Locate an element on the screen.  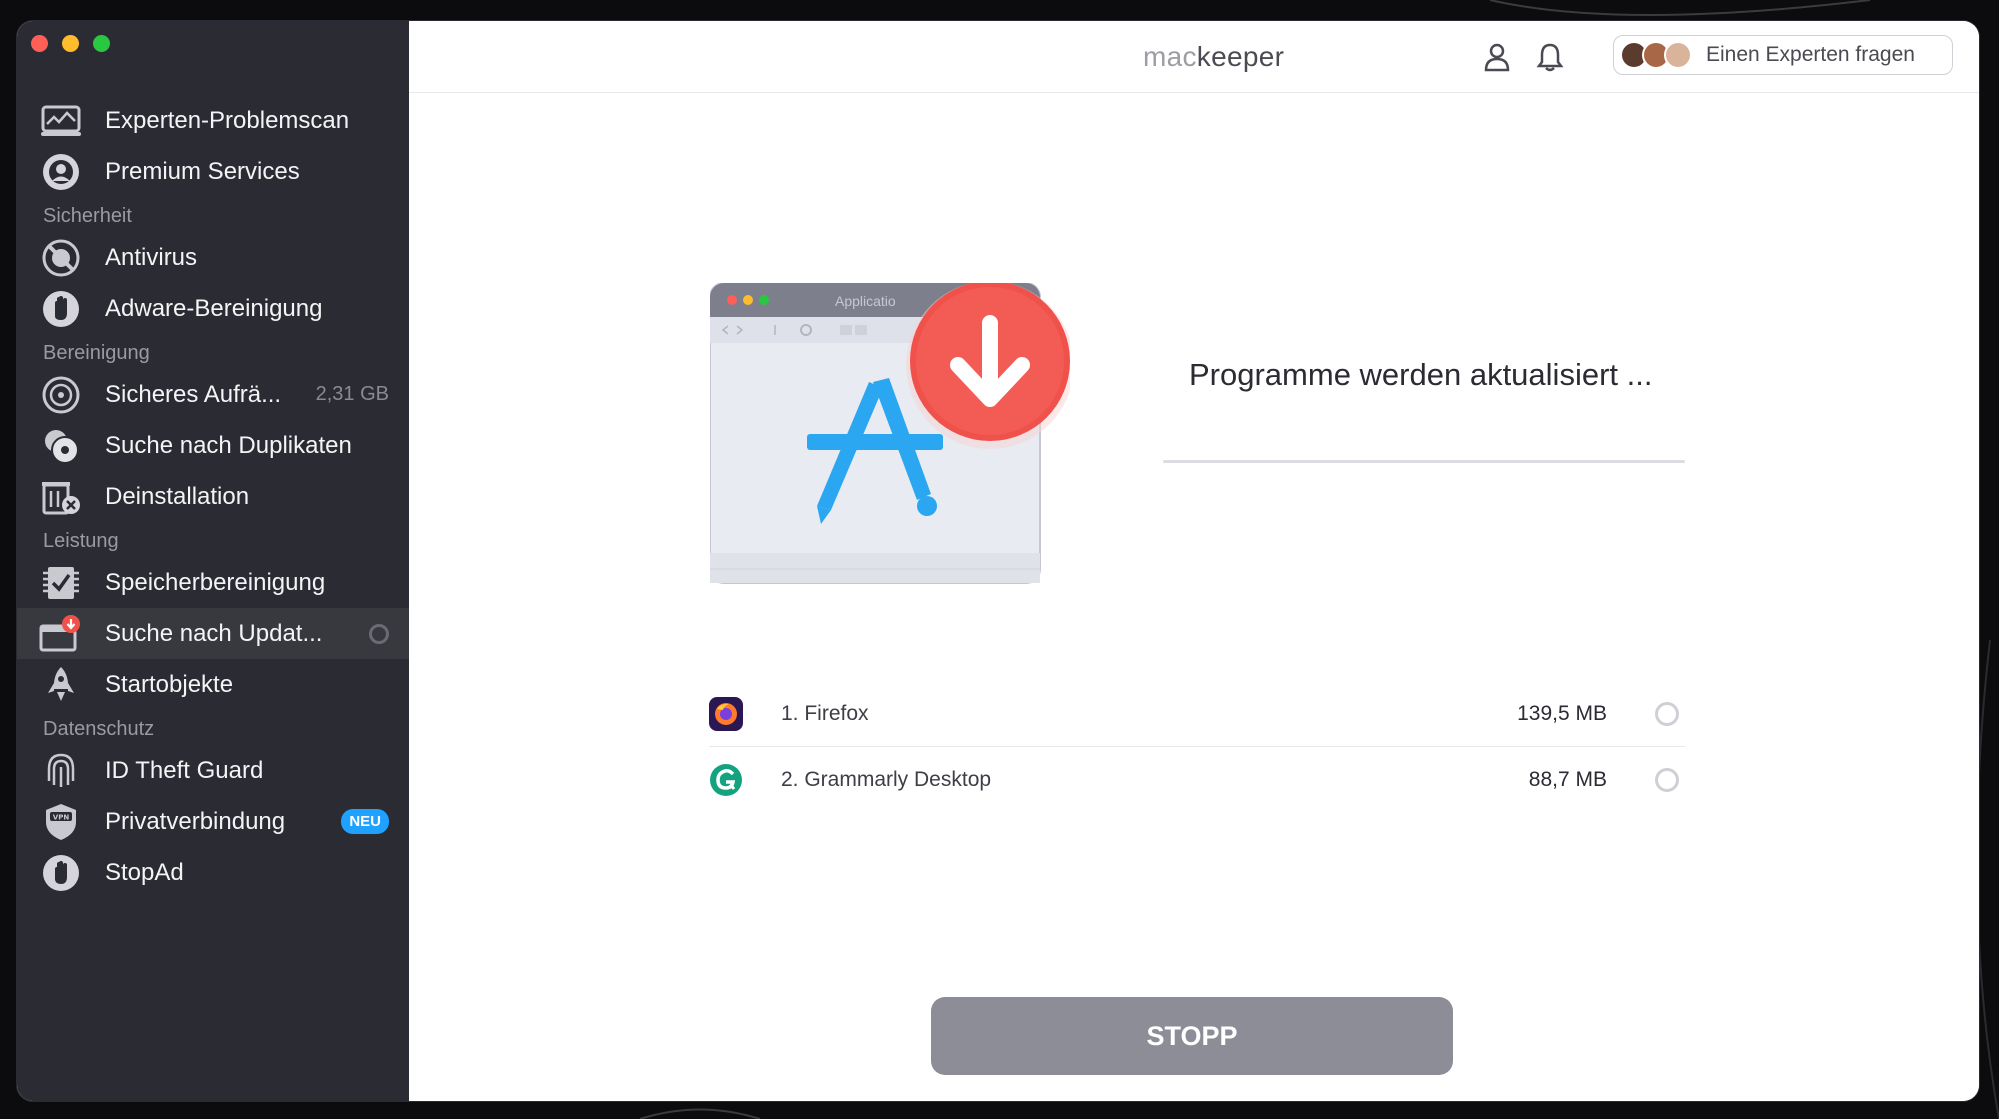
sidebar-item-experten-problemscan: Experten-Problemscan is located at coordinates (213, 120).